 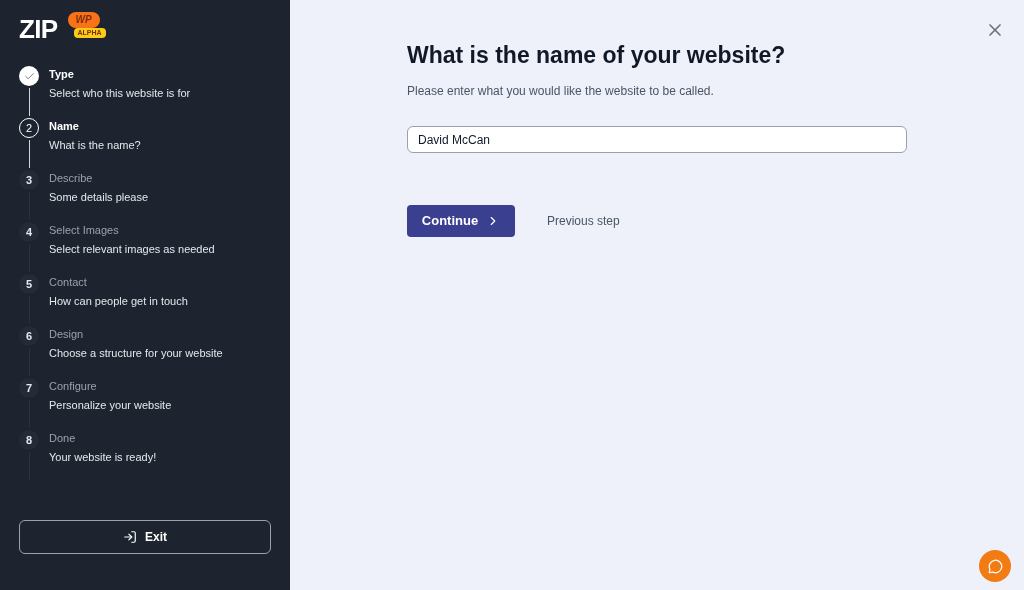 What do you see at coordinates (29, 180) in the screenshot?
I see `step-number: 3` at bounding box center [29, 180].